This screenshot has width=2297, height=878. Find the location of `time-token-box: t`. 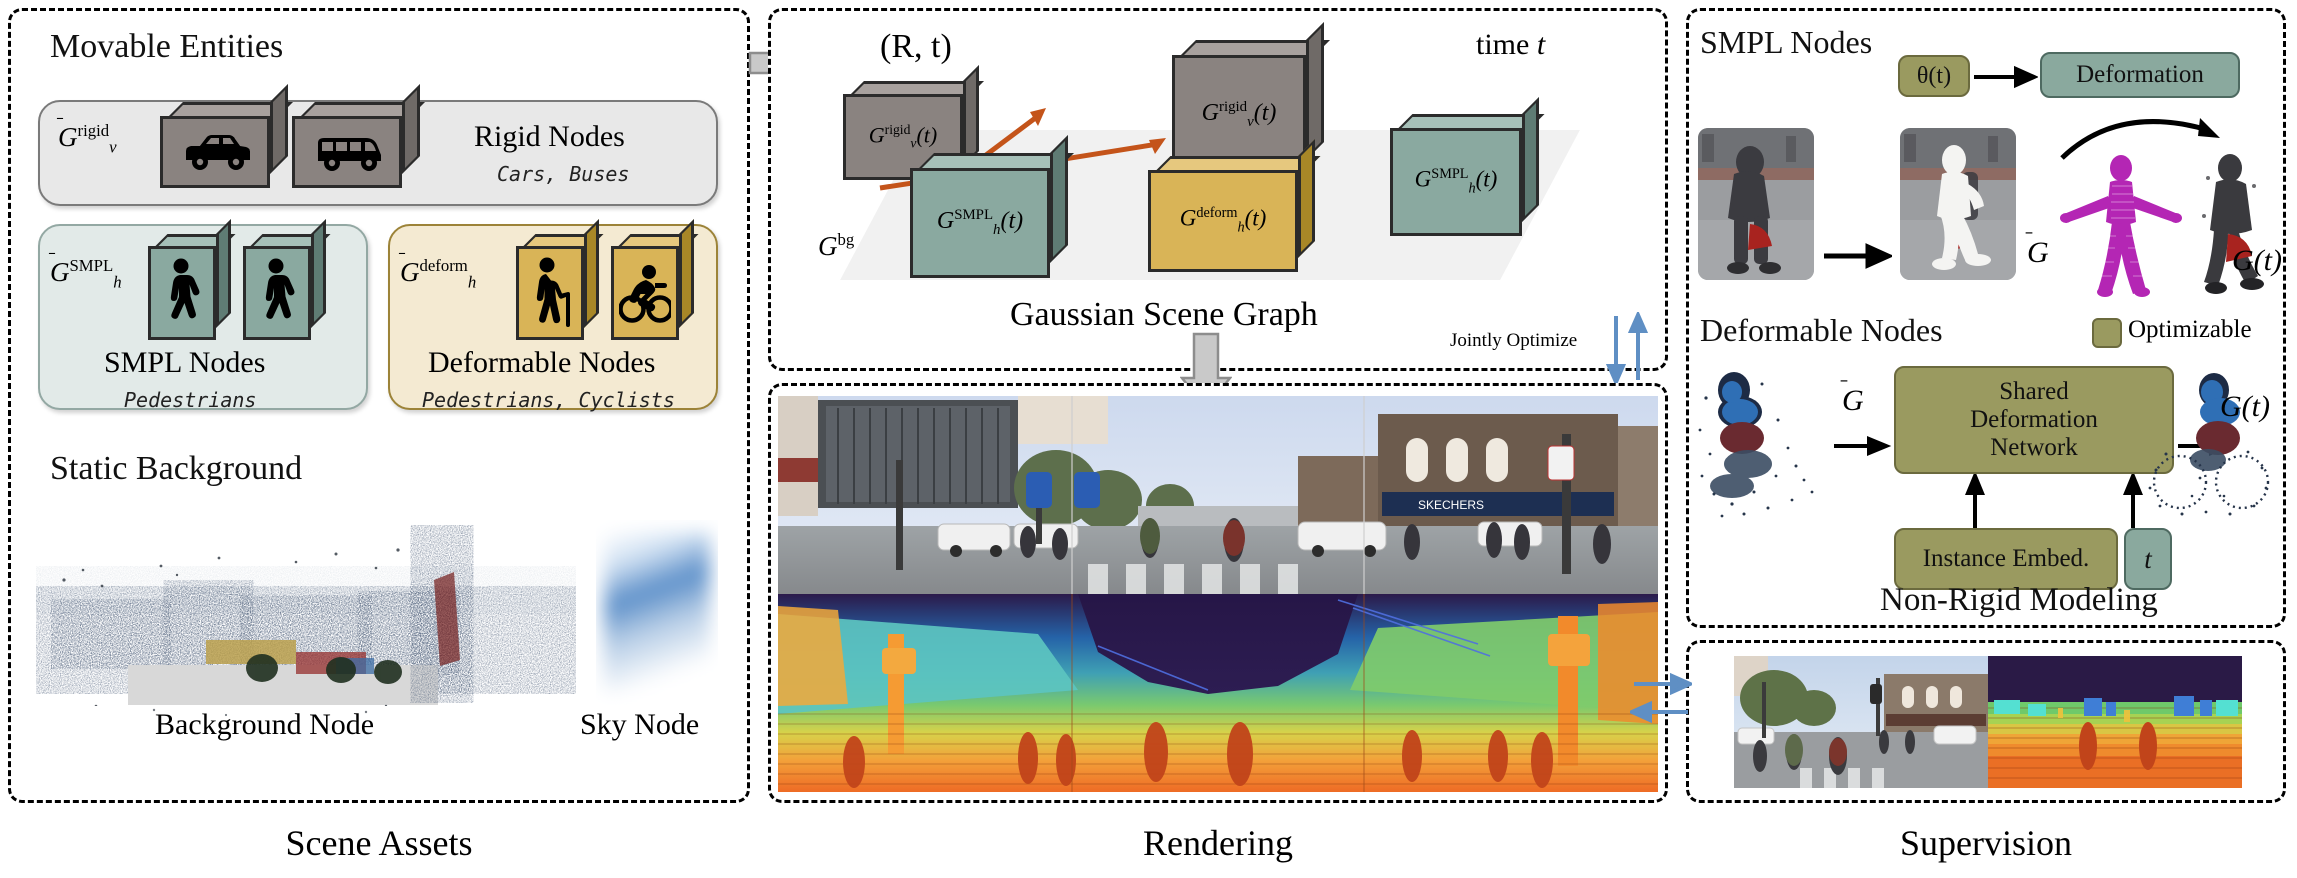

time-token-box: t is located at coordinates (2148, 559).